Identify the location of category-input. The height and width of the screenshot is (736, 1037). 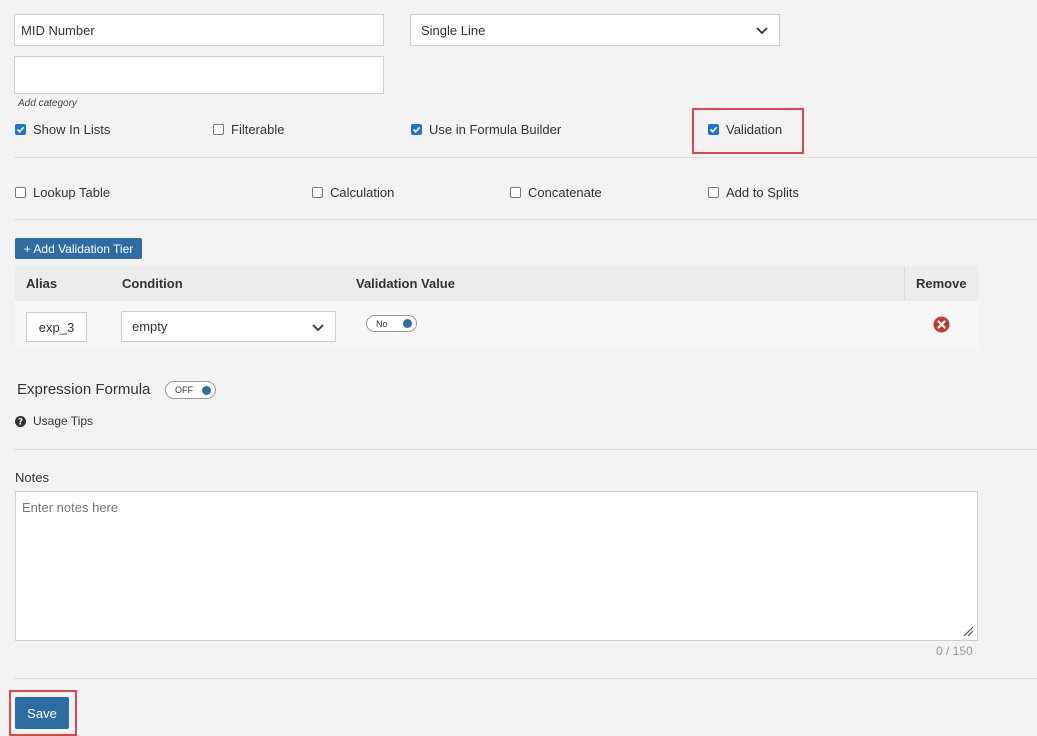
(199, 75).